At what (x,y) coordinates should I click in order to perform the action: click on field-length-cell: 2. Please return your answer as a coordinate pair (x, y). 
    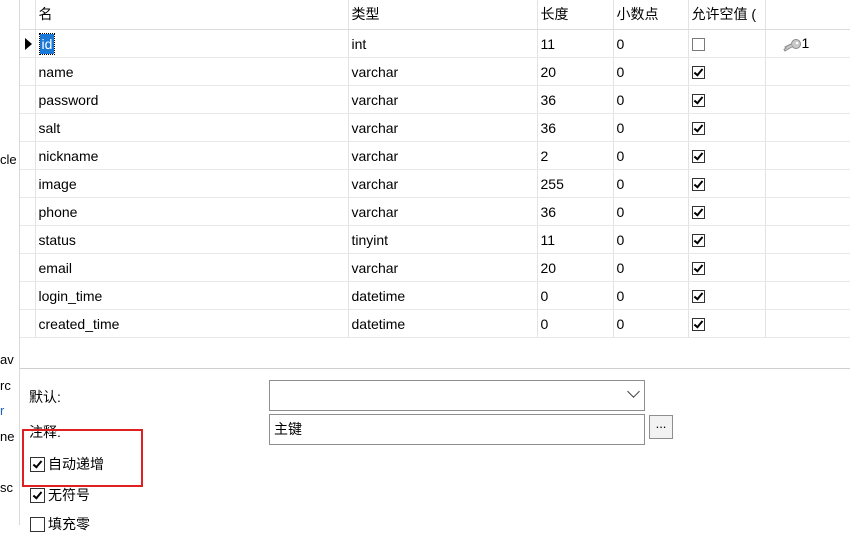
    Looking at the image, I should click on (575, 155).